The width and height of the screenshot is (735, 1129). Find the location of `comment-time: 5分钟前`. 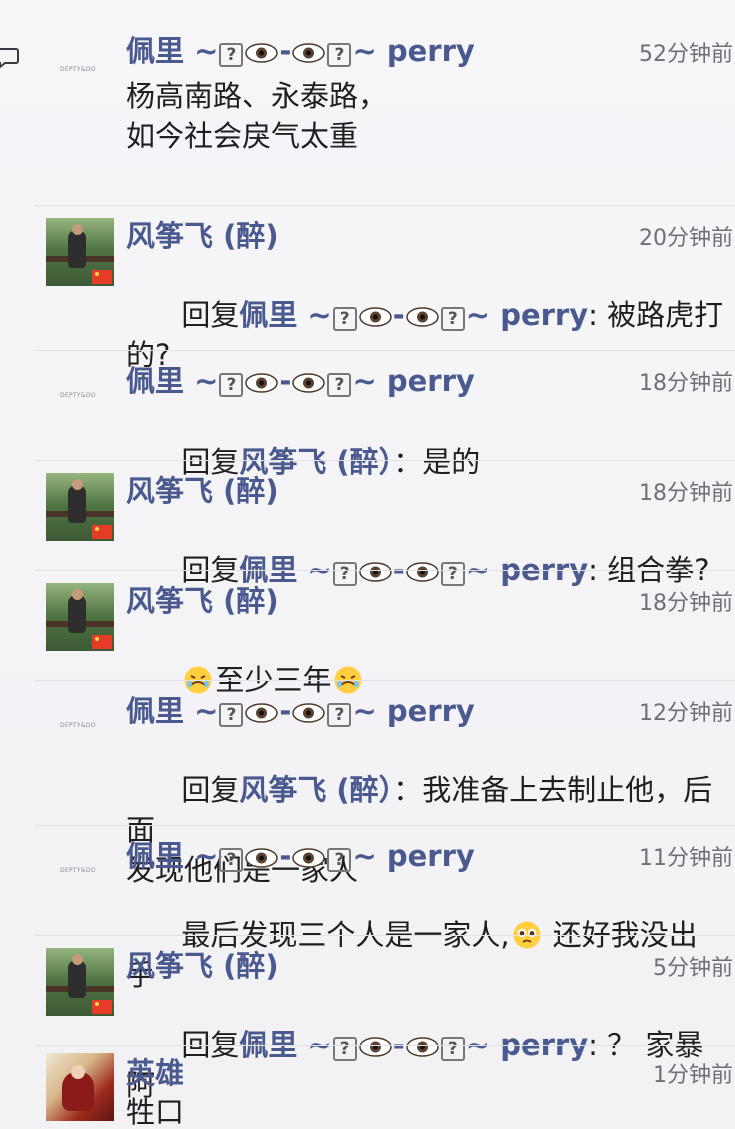

comment-time: 5分钟前 is located at coordinates (693, 968).